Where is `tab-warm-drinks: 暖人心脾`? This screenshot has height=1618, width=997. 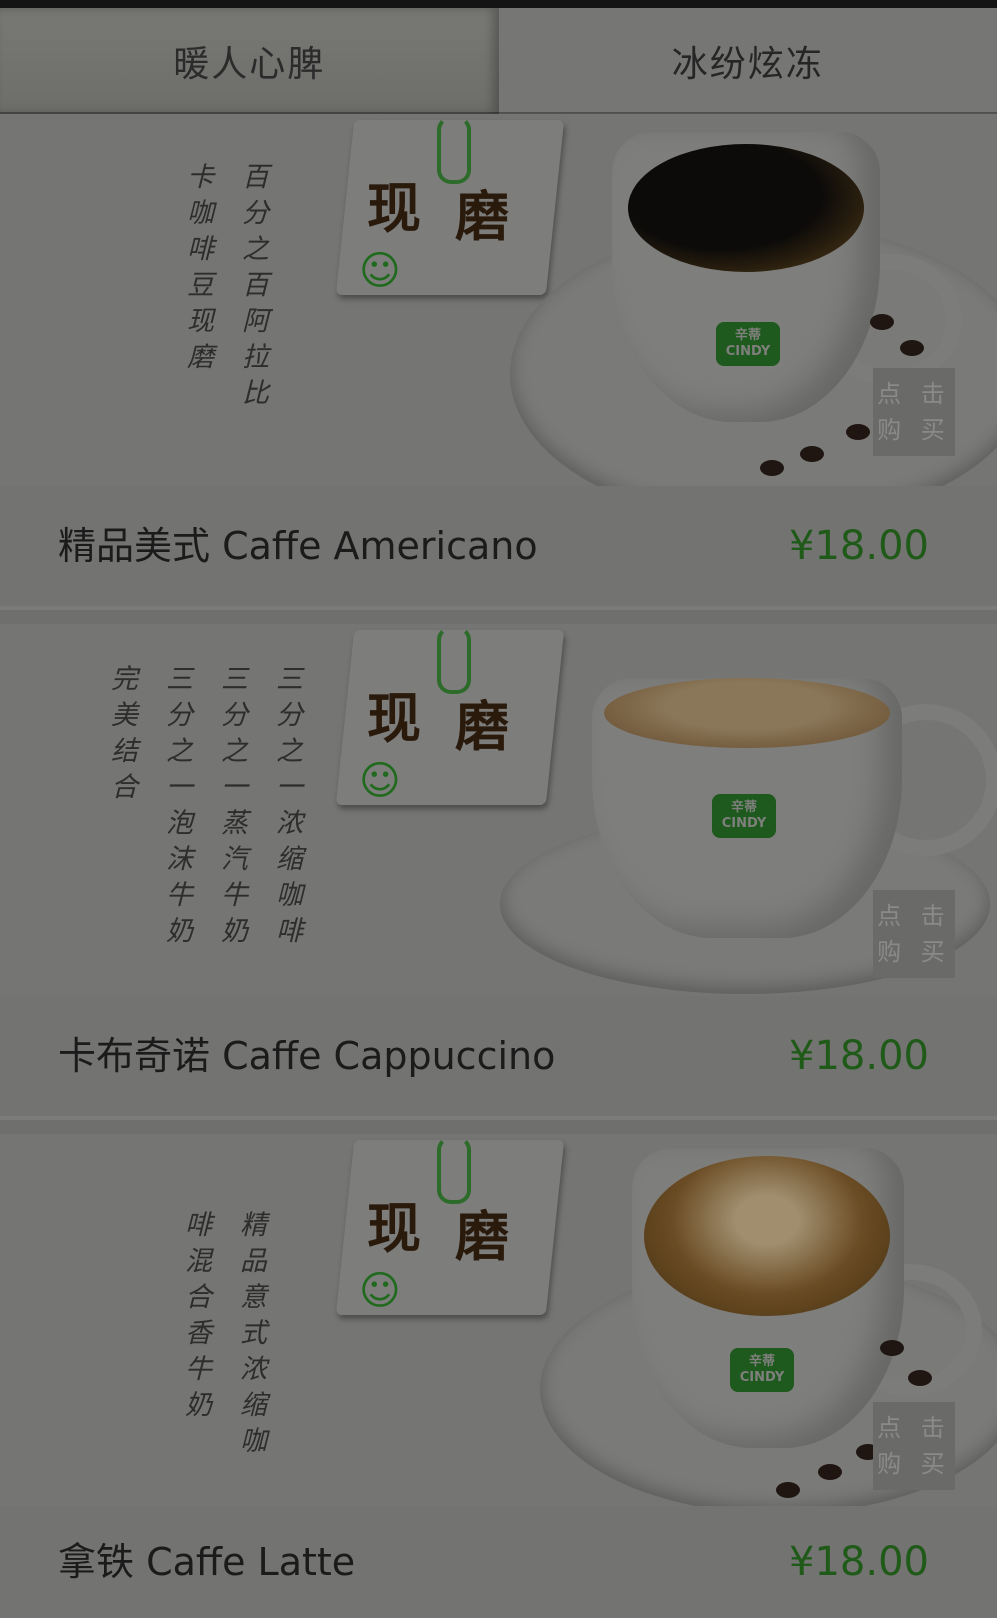 tab-warm-drinks: 暖人心脾 is located at coordinates (249, 61).